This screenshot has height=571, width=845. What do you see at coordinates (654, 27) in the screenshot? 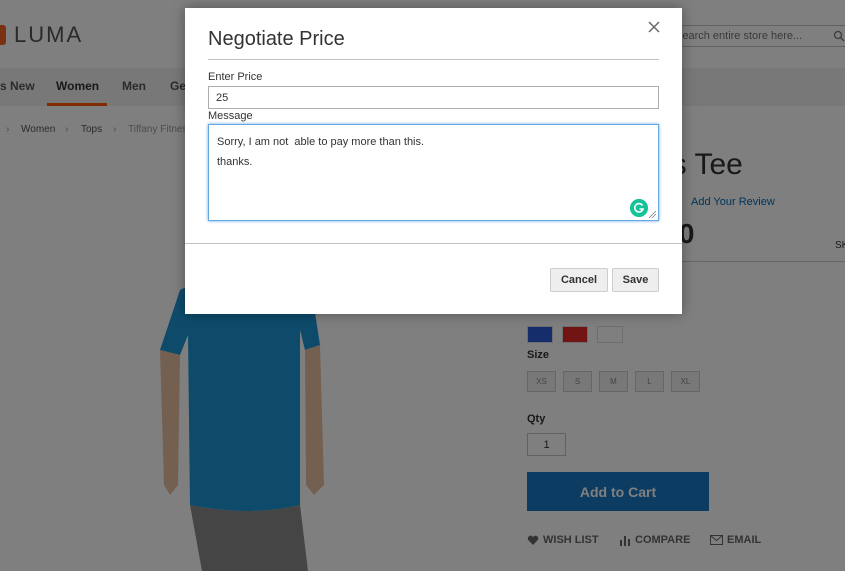
I see `close-icon` at bounding box center [654, 27].